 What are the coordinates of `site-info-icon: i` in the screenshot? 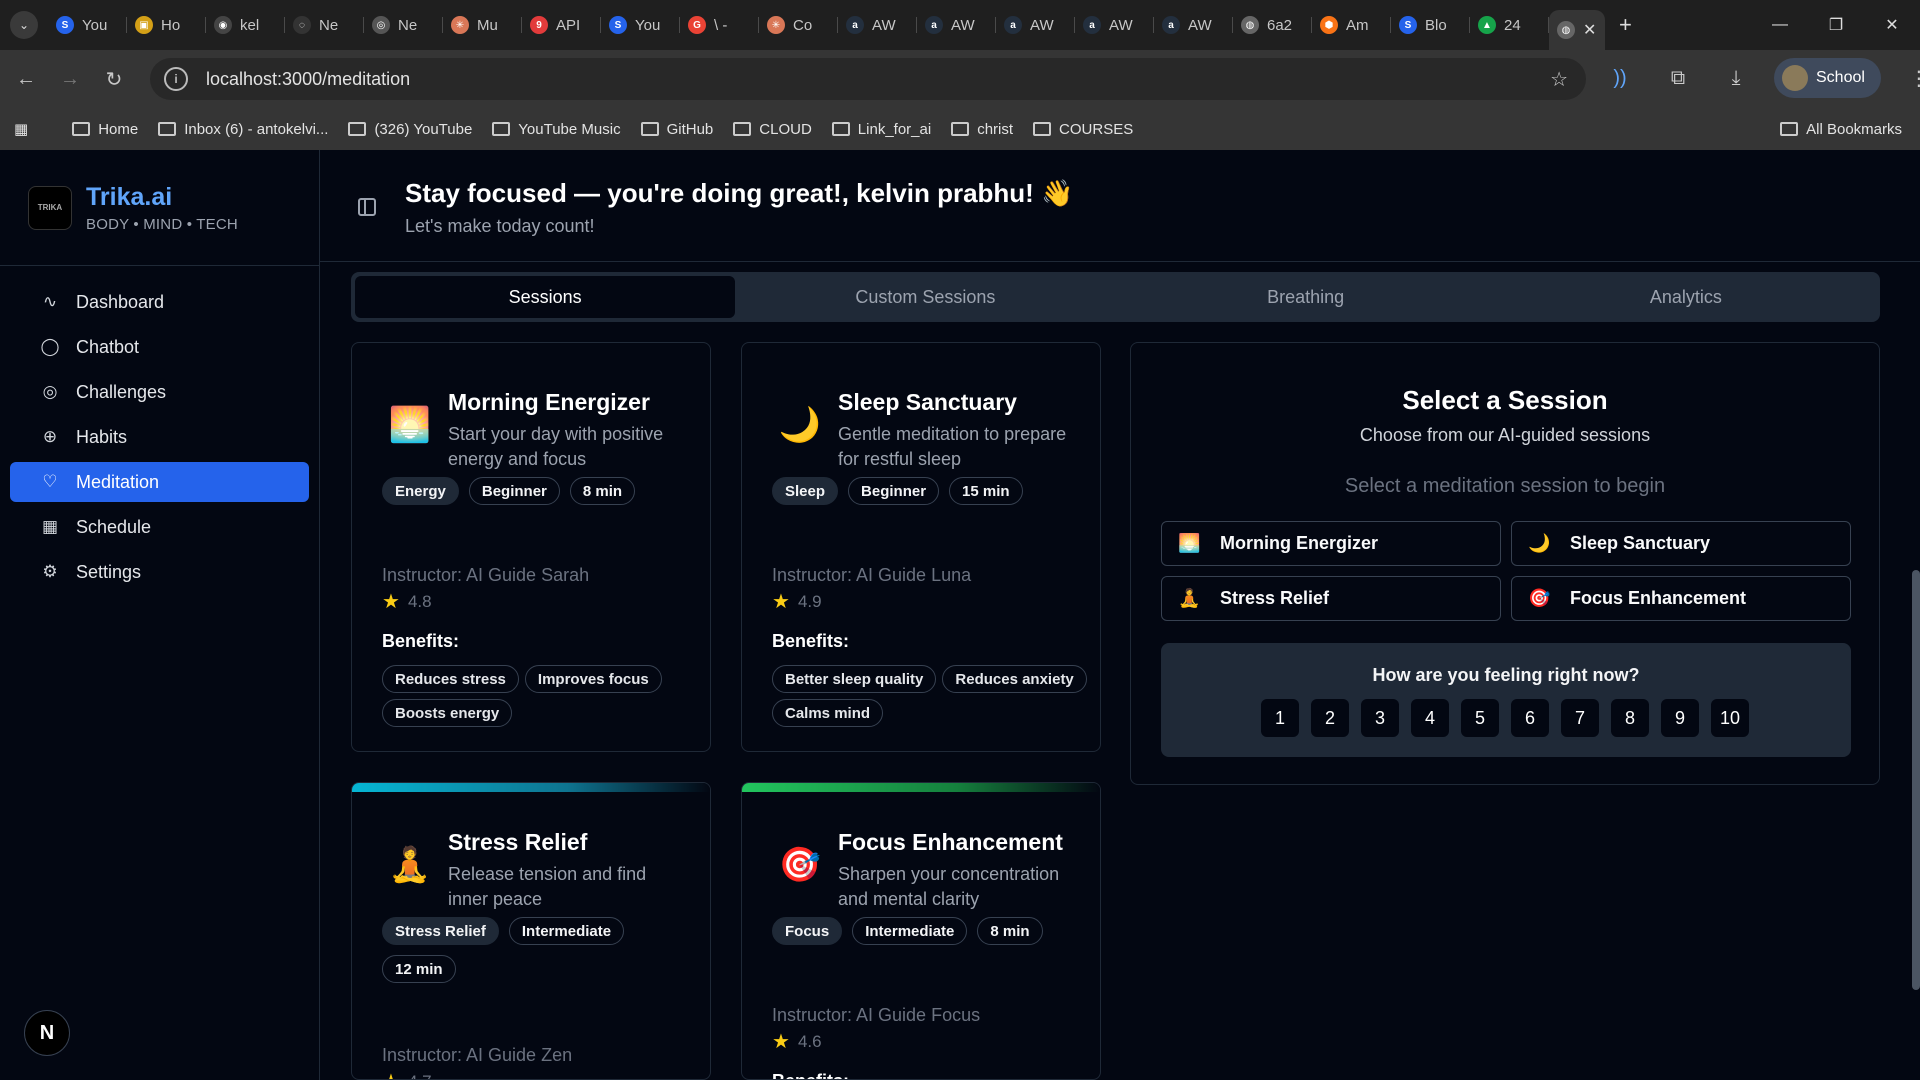 It's located at (176, 79).